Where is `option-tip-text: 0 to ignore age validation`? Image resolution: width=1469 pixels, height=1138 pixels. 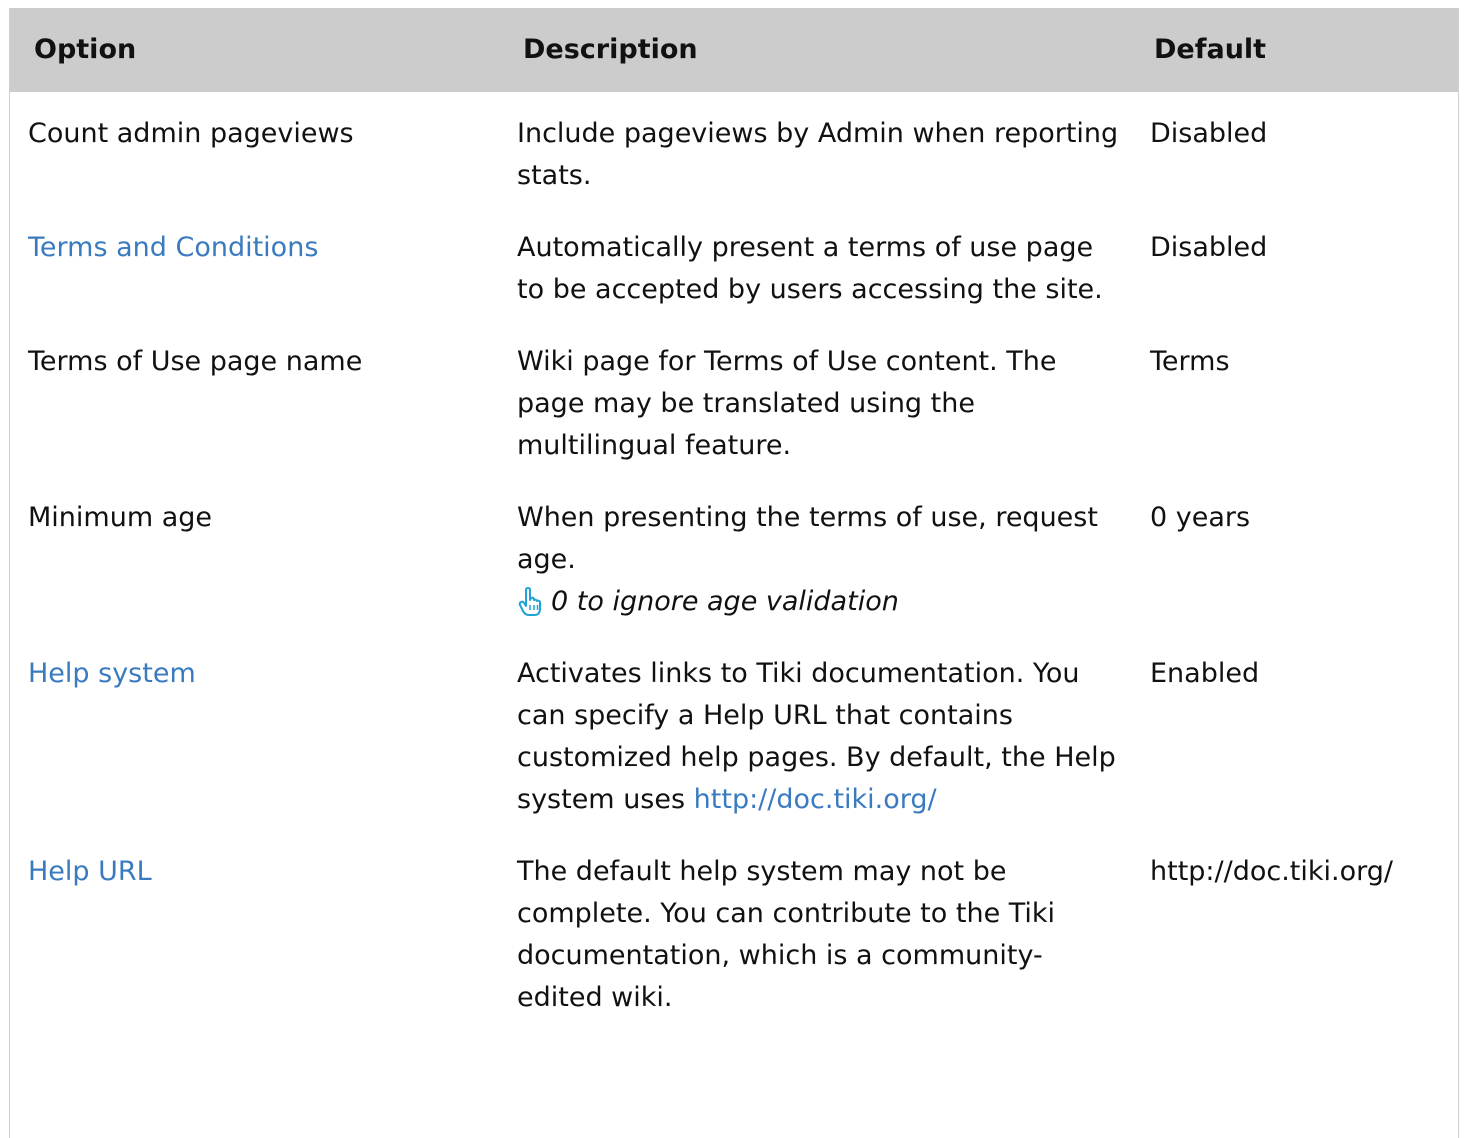 option-tip-text: 0 to ignore age validation is located at coordinates (725, 601).